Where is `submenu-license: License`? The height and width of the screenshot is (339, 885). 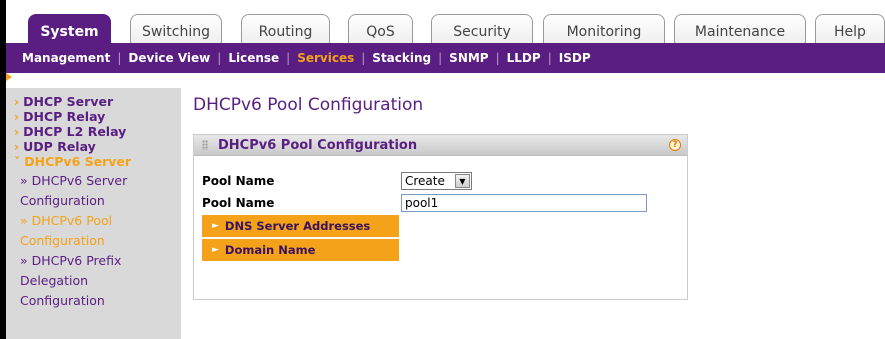 submenu-license: License is located at coordinates (253, 58).